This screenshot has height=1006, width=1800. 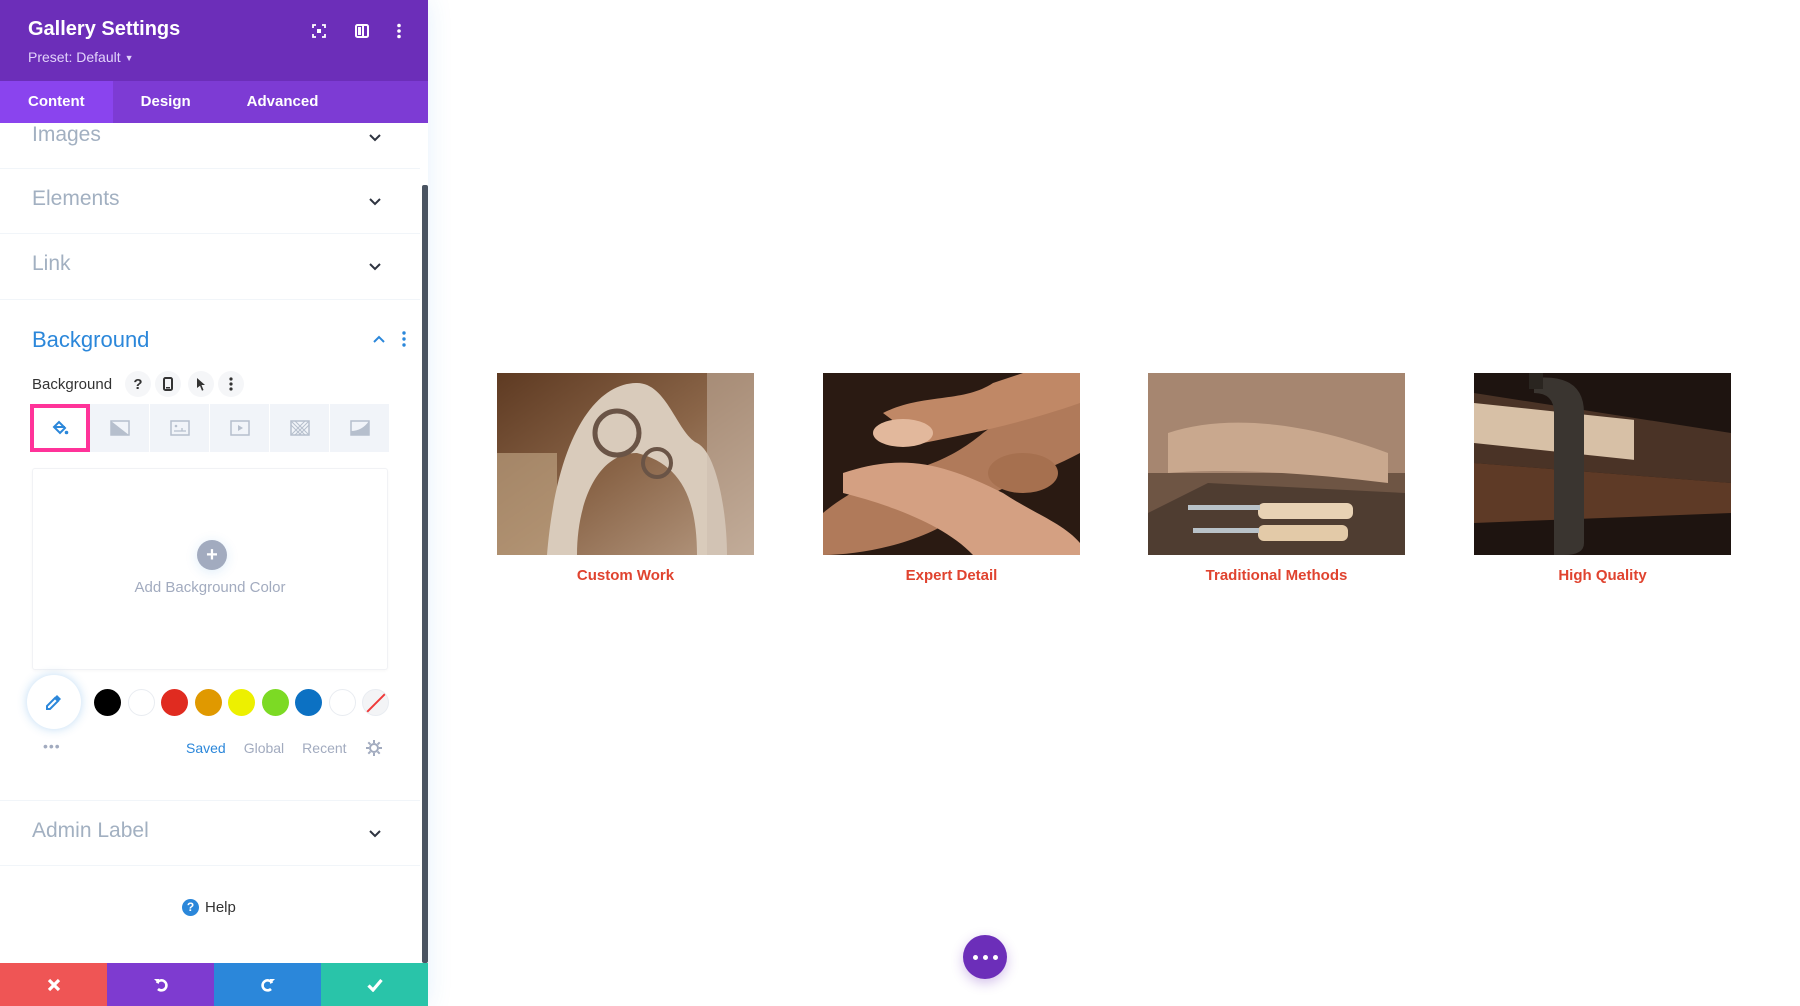 What do you see at coordinates (379, 339) in the screenshot?
I see `chevron-up-icon` at bounding box center [379, 339].